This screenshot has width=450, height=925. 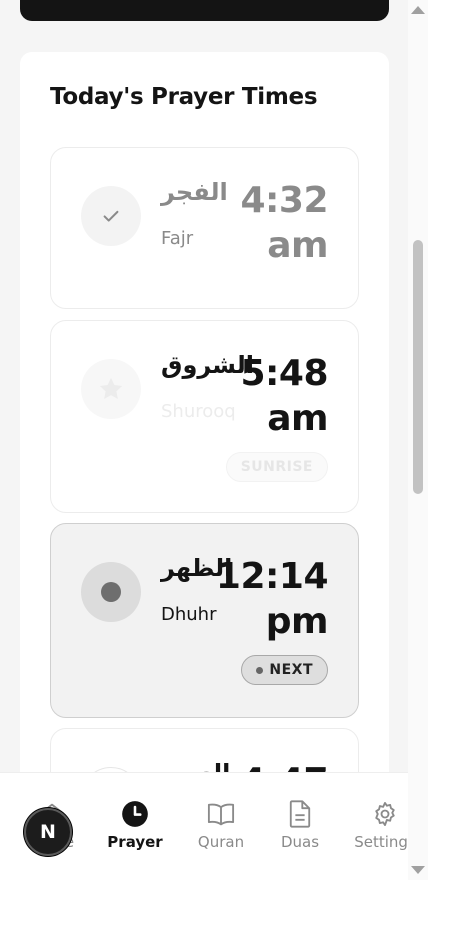 What do you see at coordinates (385, 814) in the screenshot?
I see `gear-icon` at bounding box center [385, 814].